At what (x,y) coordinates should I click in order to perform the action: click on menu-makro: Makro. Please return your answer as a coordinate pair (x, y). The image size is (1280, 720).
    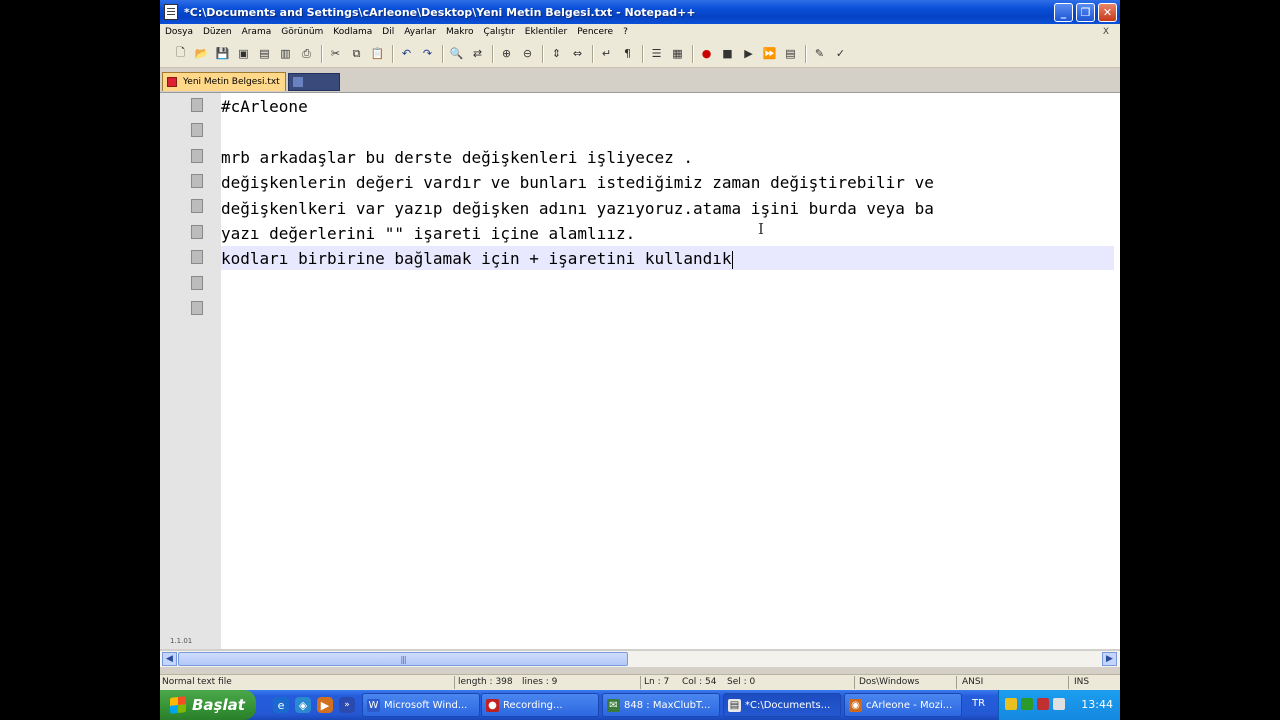
    Looking at the image, I should click on (460, 32).